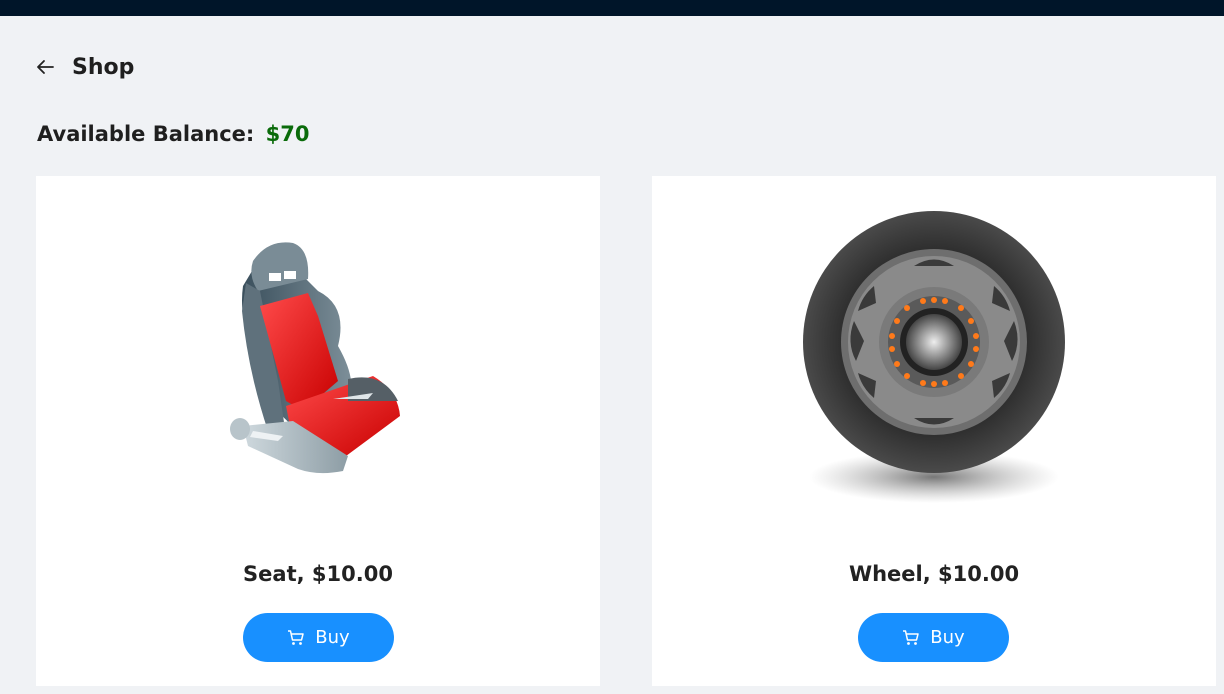 The width and height of the screenshot is (1224, 694). Describe the element at coordinates (103, 67) in the screenshot. I see `page-title: Shop` at that location.